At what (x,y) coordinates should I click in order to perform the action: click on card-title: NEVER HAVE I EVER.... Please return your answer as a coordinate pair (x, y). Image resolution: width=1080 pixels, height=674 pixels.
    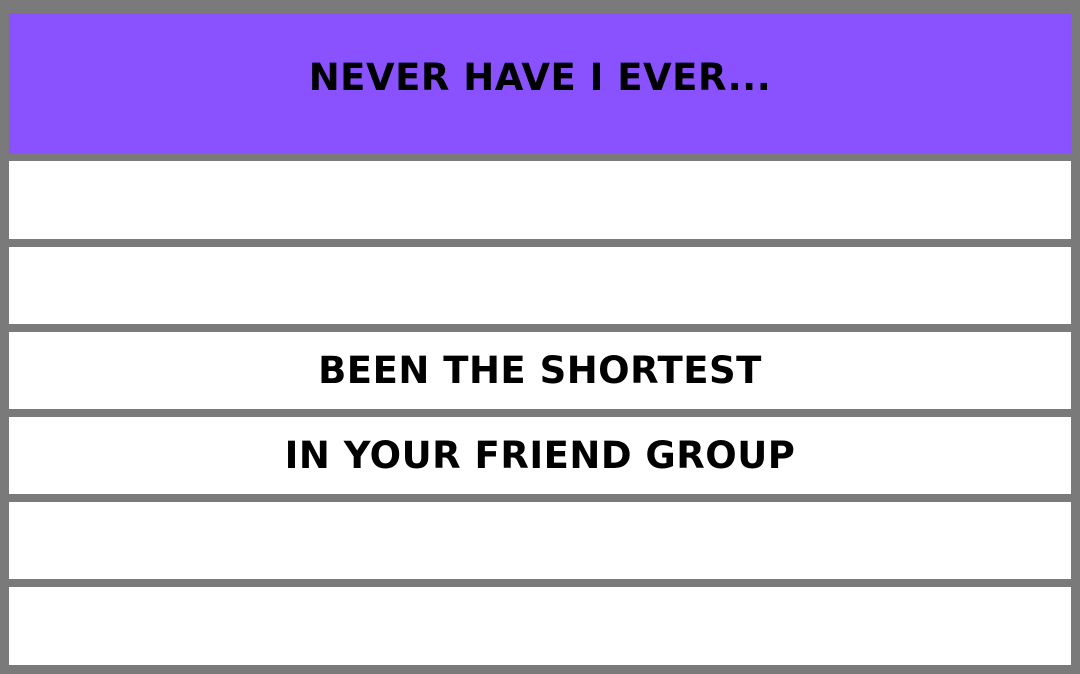
    Looking at the image, I should click on (540, 77).